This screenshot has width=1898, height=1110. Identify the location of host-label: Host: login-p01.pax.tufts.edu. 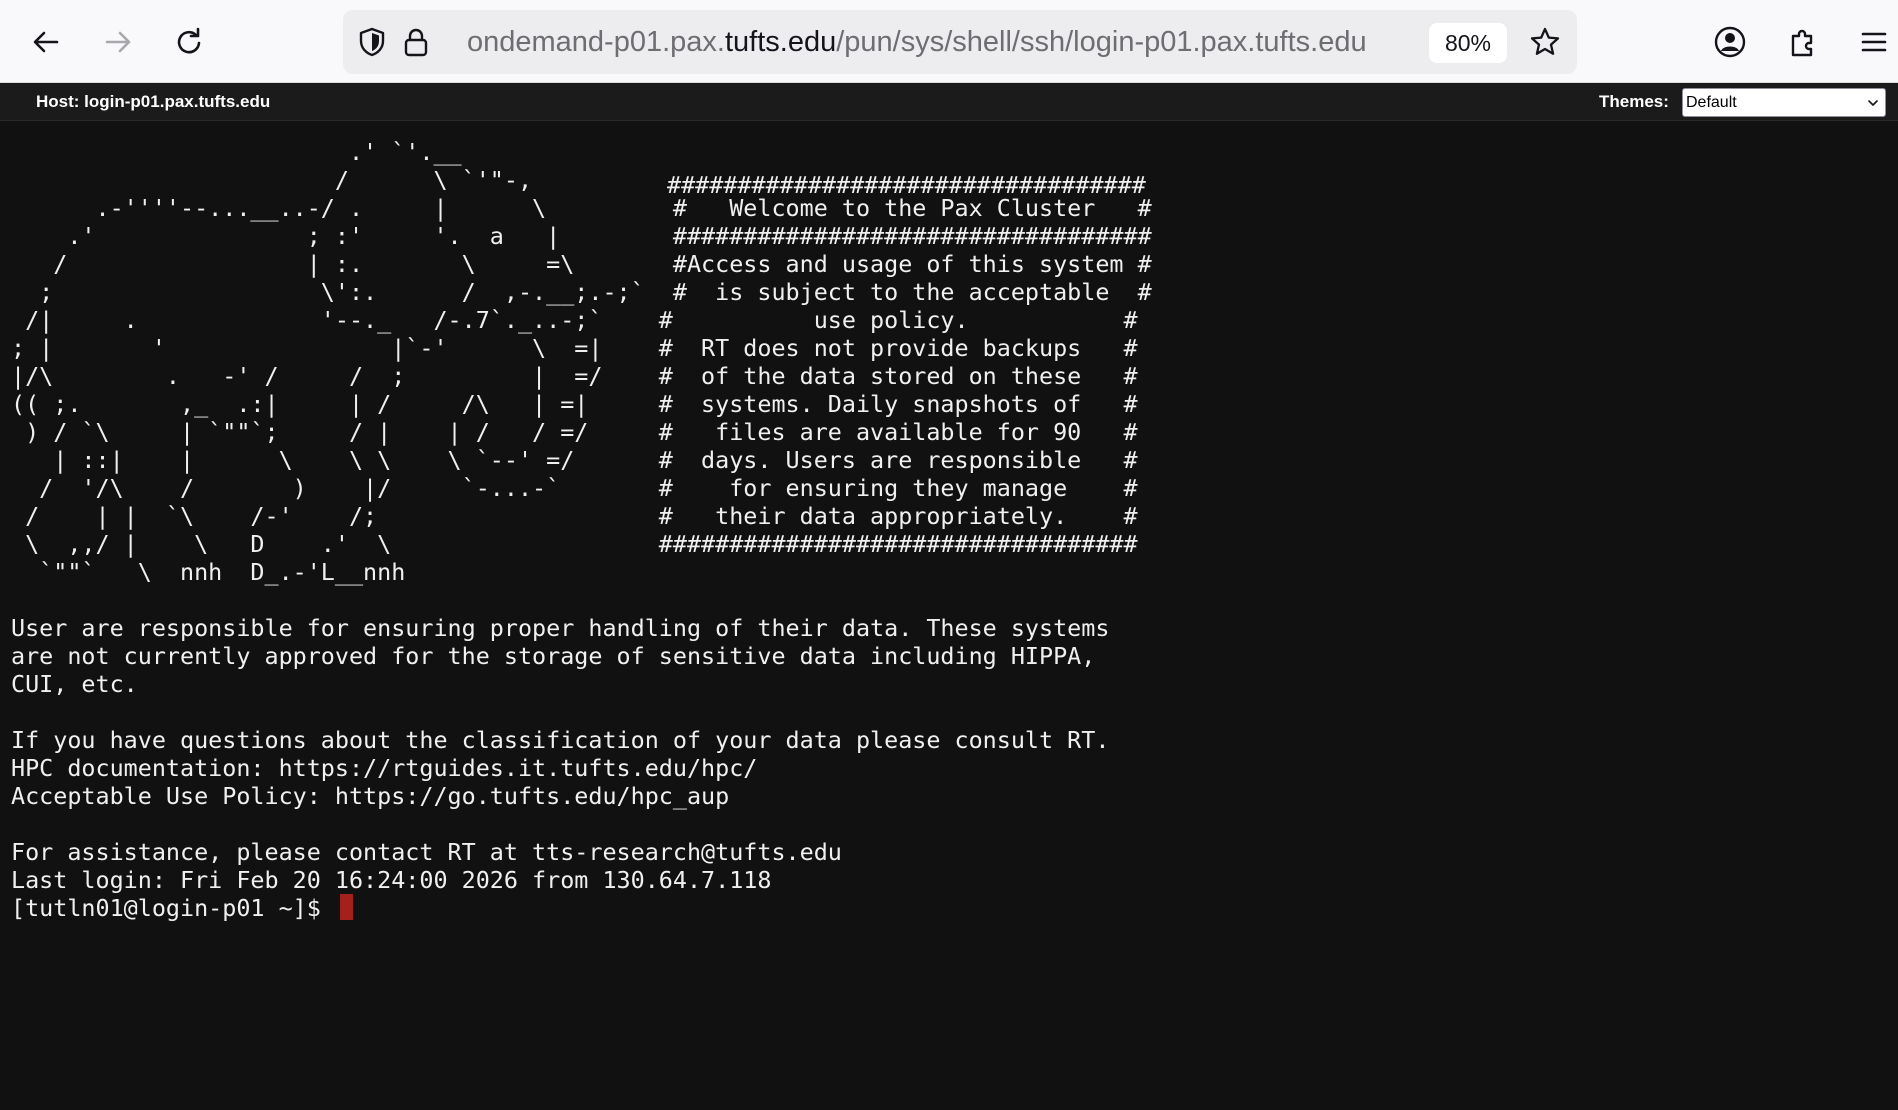
(153, 101).